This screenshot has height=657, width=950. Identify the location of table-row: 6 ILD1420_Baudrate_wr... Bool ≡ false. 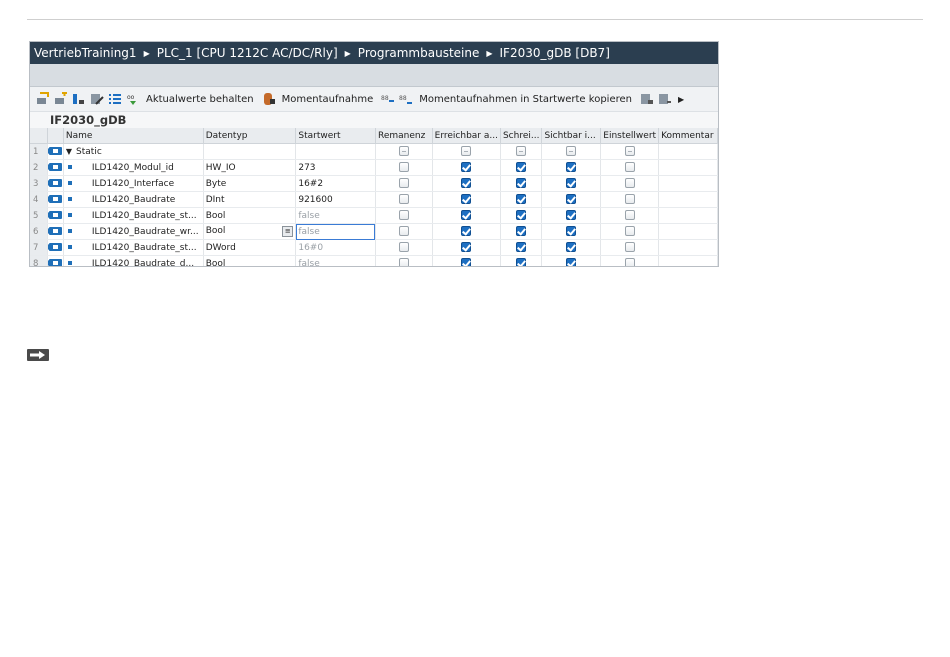
(374, 231).